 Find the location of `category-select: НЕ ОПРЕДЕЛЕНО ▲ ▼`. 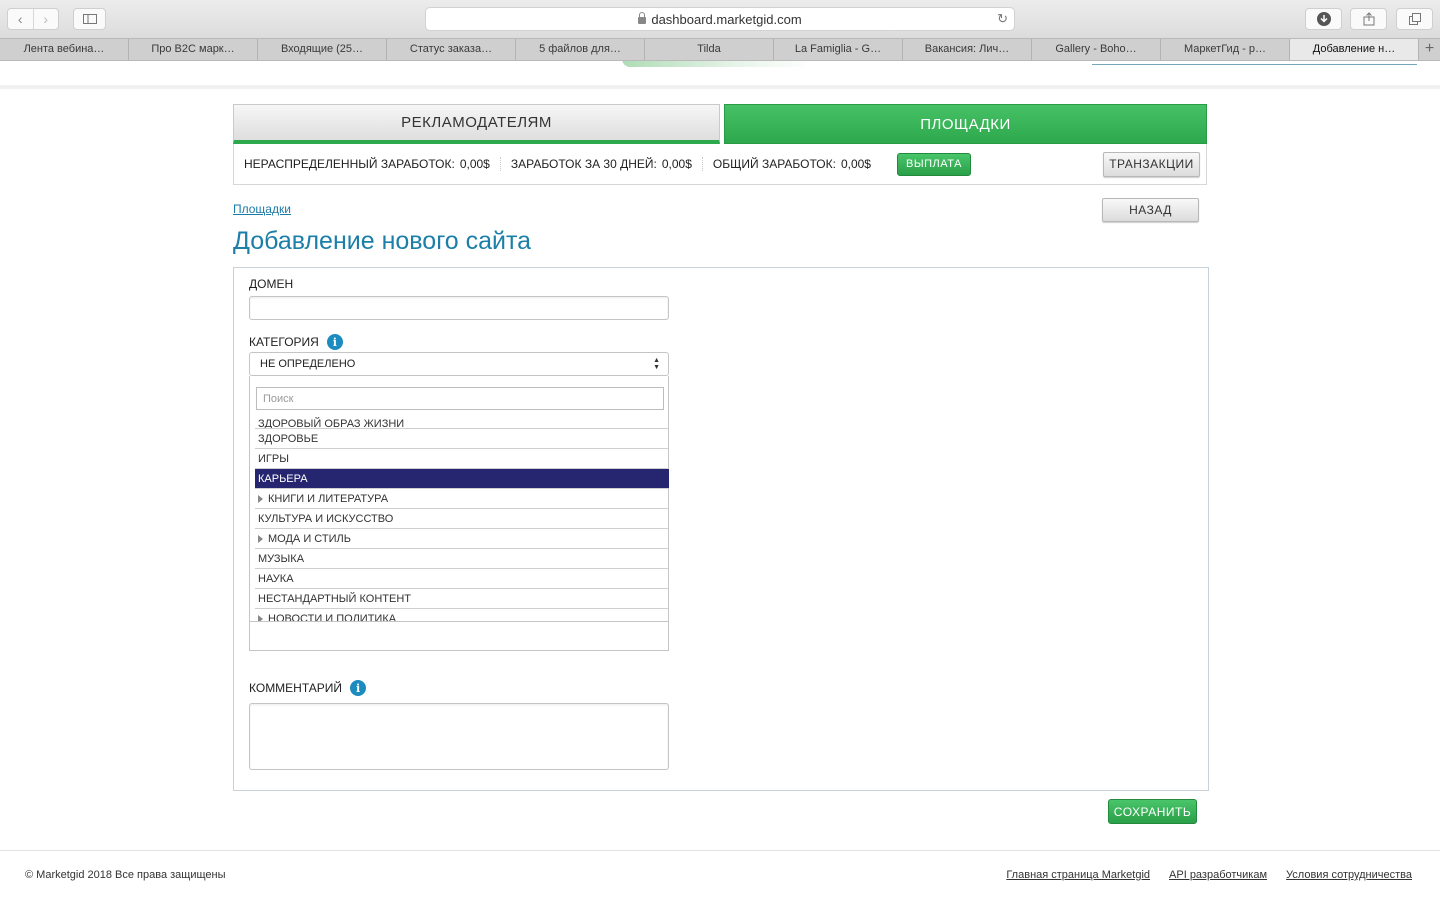

category-select: НЕ ОПРЕДЕЛЕНО ▲ ▼ is located at coordinates (459, 364).